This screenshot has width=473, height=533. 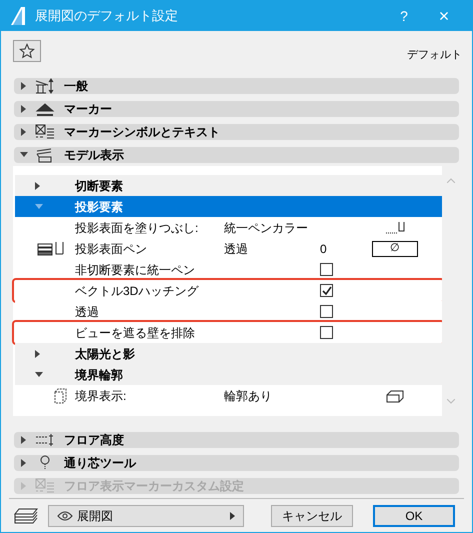 What do you see at coordinates (236, 132) in the screenshot?
I see `section-header: マーカーシンボルとテキスト` at bounding box center [236, 132].